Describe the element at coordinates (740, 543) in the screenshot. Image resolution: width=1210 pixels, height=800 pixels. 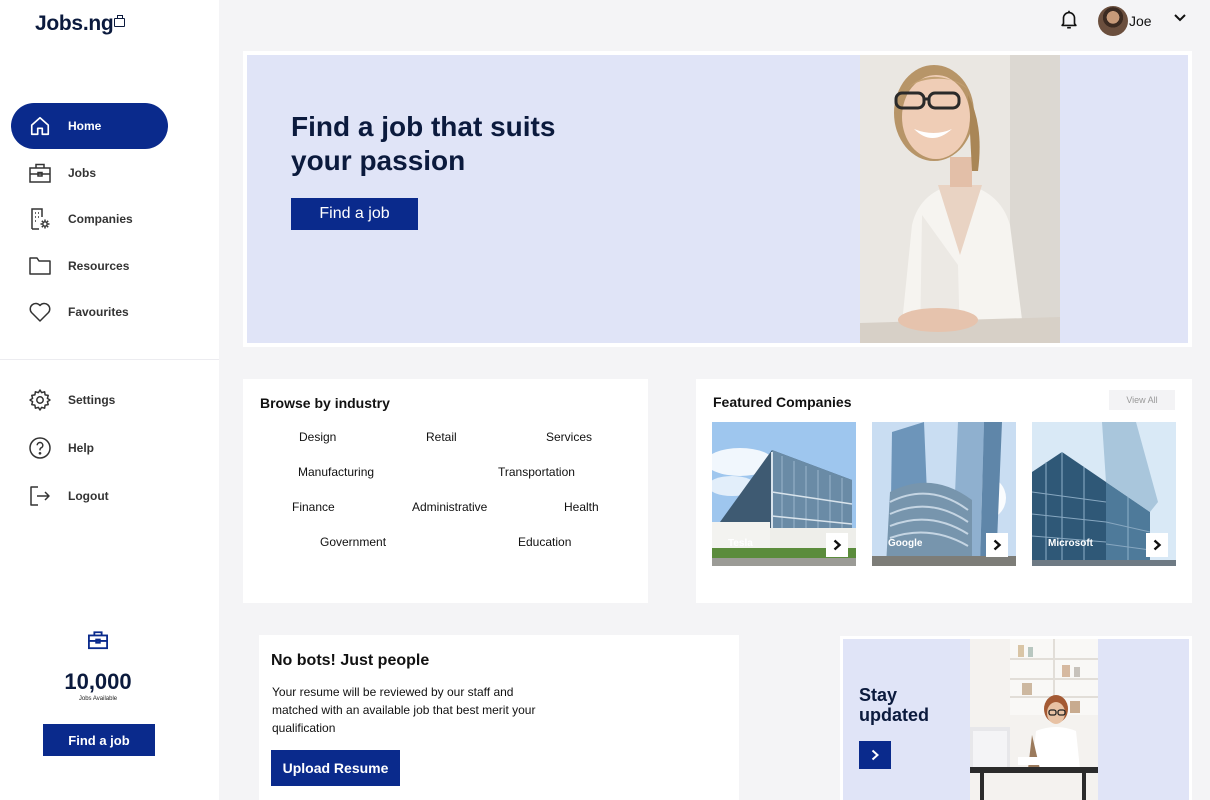
I see `company-name: Tesla` at that location.